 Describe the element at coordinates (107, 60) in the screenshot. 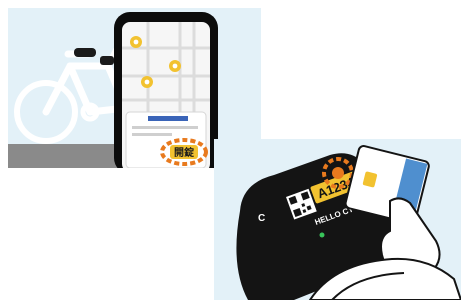

I see `bike-handle` at that location.